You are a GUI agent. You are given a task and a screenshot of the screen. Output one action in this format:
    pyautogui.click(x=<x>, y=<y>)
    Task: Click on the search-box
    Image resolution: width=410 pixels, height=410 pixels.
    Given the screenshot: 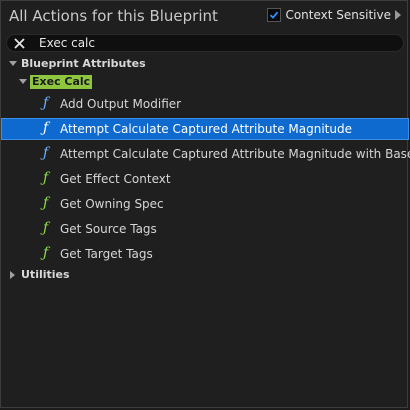 What is the action you would take?
    pyautogui.click(x=205, y=43)
    